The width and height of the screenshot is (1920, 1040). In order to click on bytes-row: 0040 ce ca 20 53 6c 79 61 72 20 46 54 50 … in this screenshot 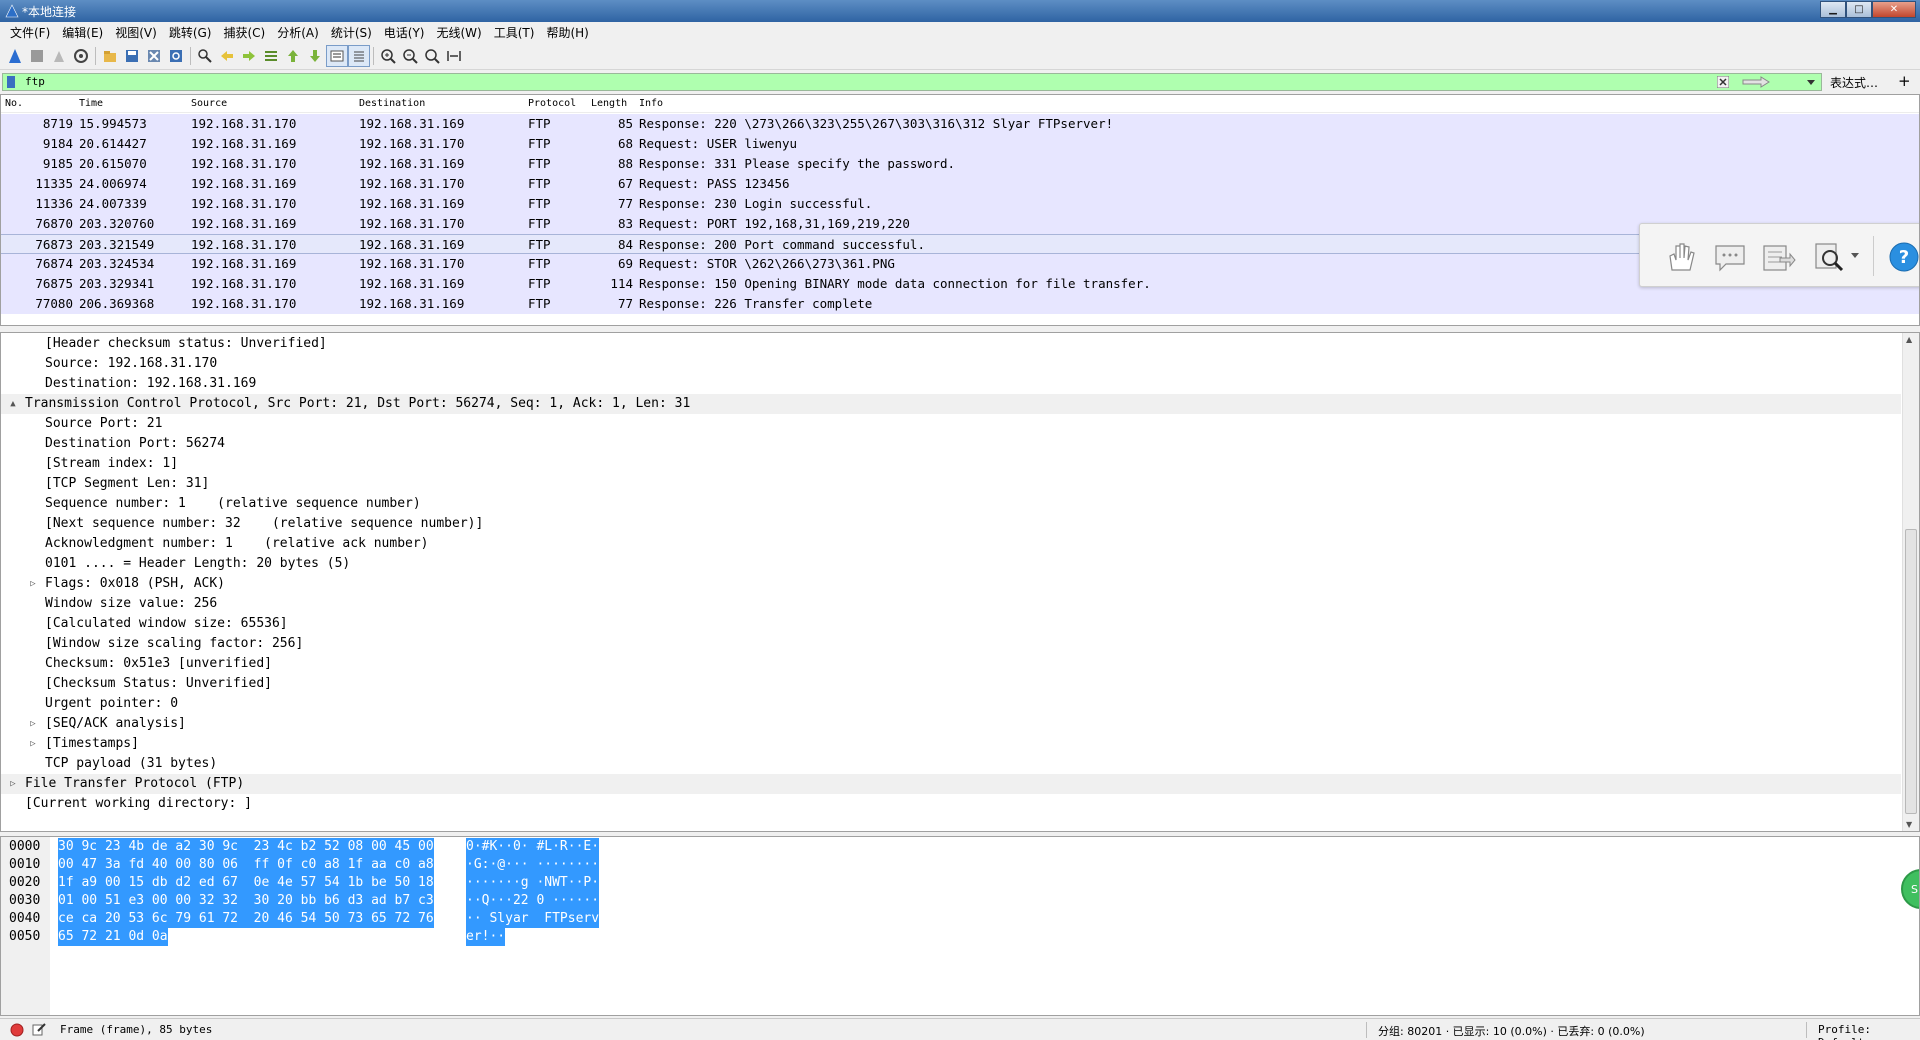, I will do `click(951, 919)`.